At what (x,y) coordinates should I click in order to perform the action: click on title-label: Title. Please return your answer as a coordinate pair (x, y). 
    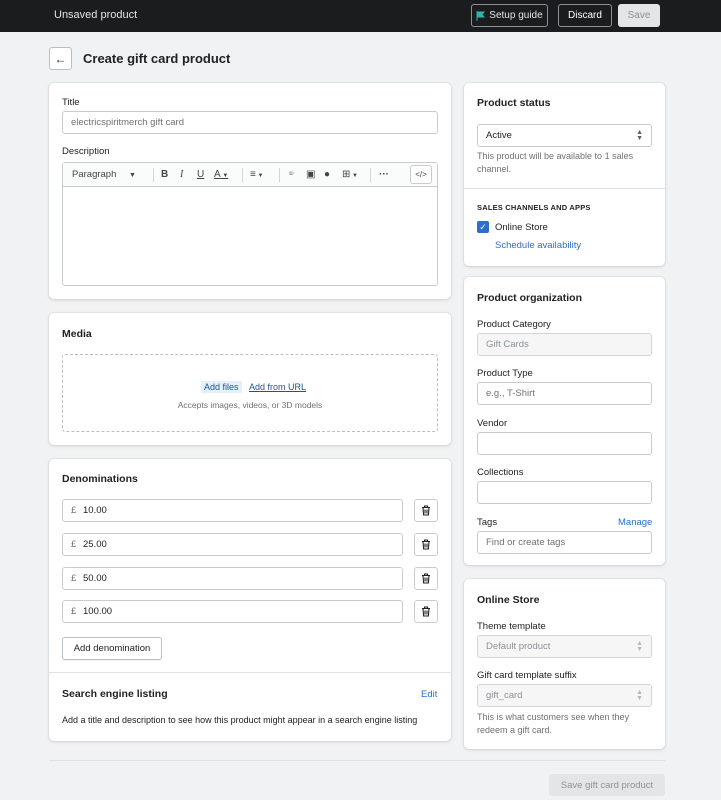
    Looking at the image, I should click on (71, 102).